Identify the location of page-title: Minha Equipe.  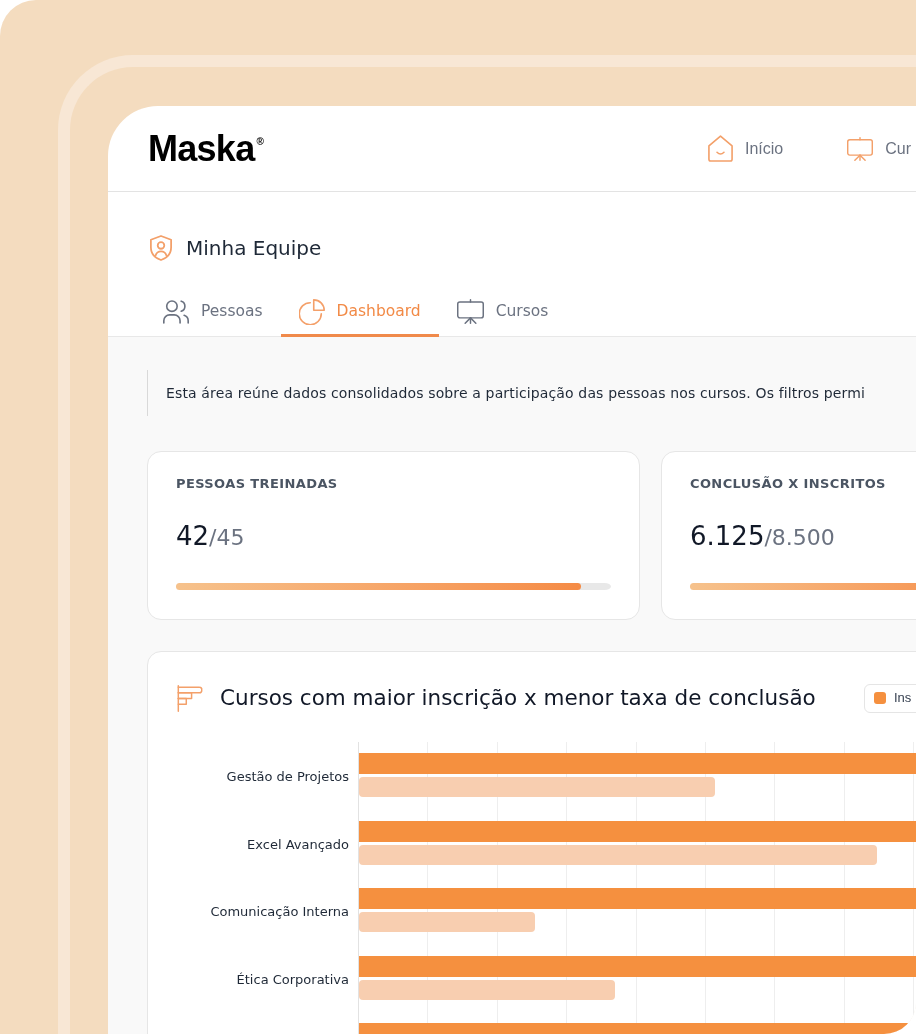
(254, 248).